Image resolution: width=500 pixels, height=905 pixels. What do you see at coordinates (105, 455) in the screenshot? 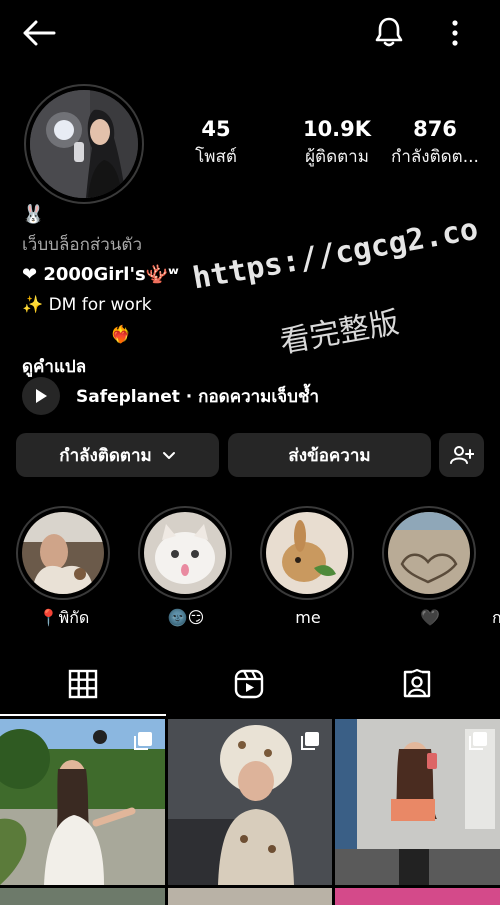
I see `following-button-label: กำลังติดตาม` at bounding box center [105, 455].